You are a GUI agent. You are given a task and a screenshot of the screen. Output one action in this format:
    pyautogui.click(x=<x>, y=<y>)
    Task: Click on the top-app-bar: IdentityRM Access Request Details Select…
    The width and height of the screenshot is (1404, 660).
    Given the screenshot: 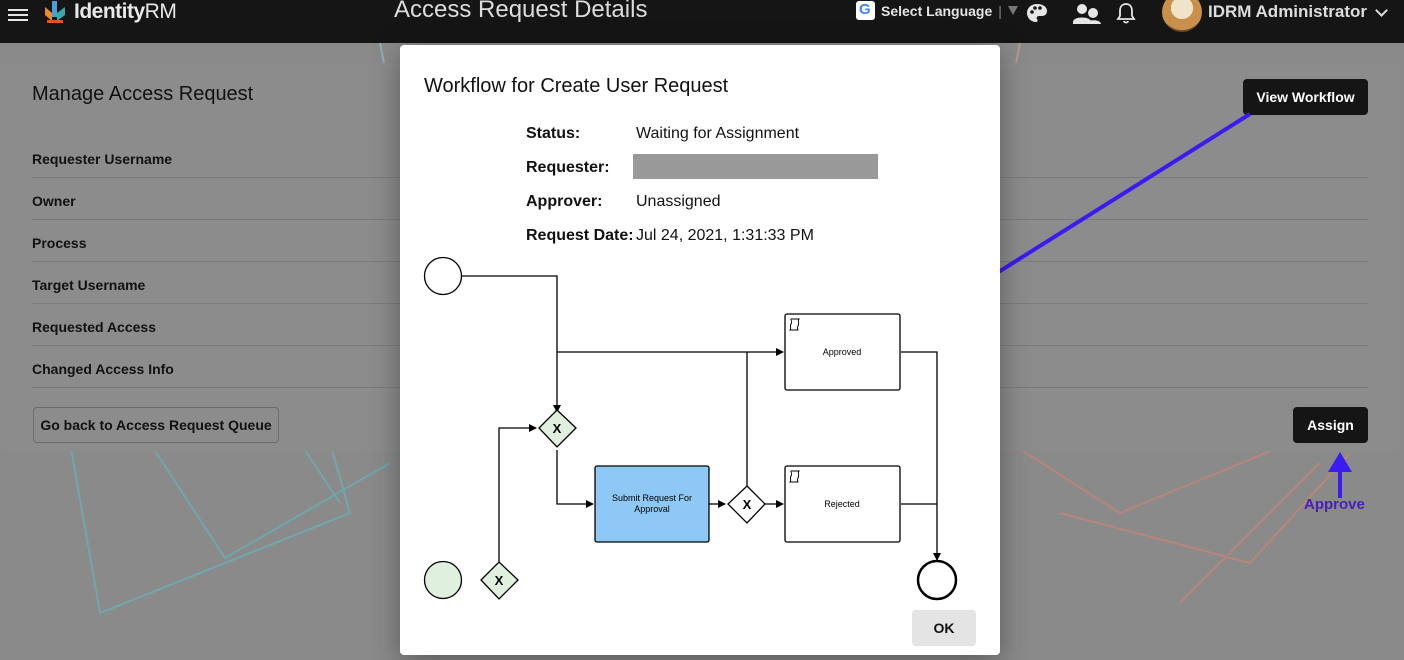 What is the action you would take?
    pyautogui.click(x=702, y=21)
    